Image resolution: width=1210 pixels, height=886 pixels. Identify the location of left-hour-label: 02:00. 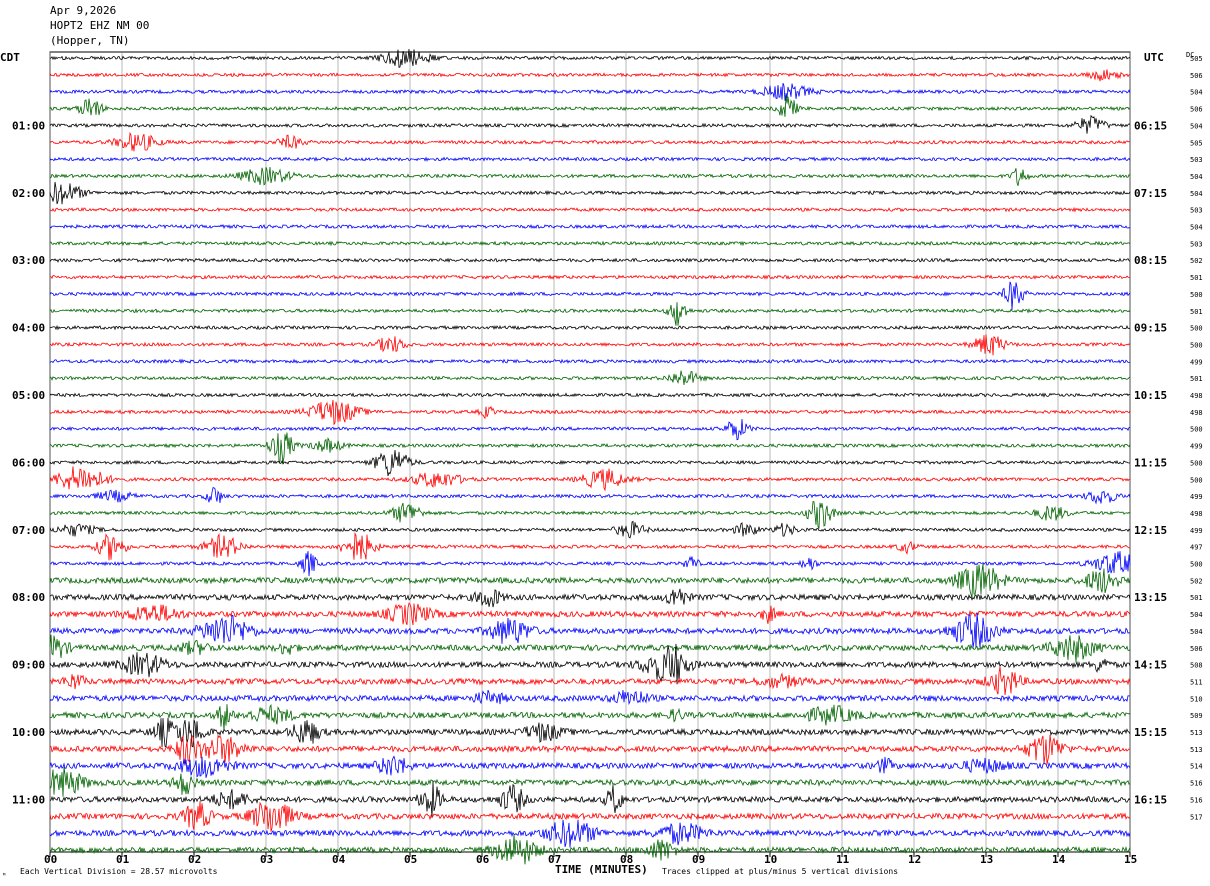
(28, 193).